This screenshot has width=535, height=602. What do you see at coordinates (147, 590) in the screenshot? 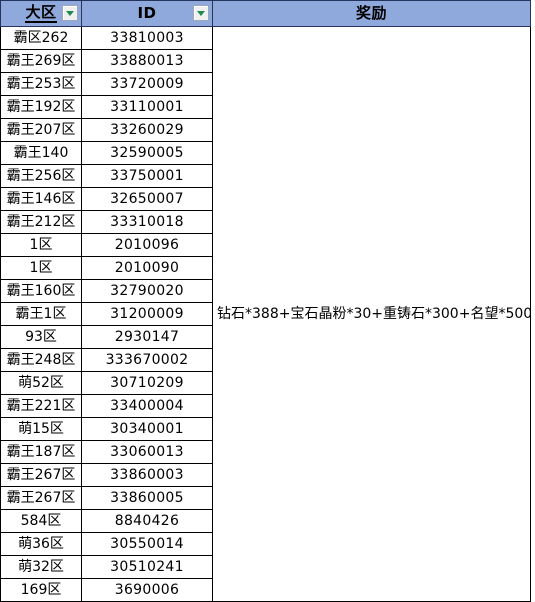
I see `id-cell: 3690006` at bounding box center [147, 590].